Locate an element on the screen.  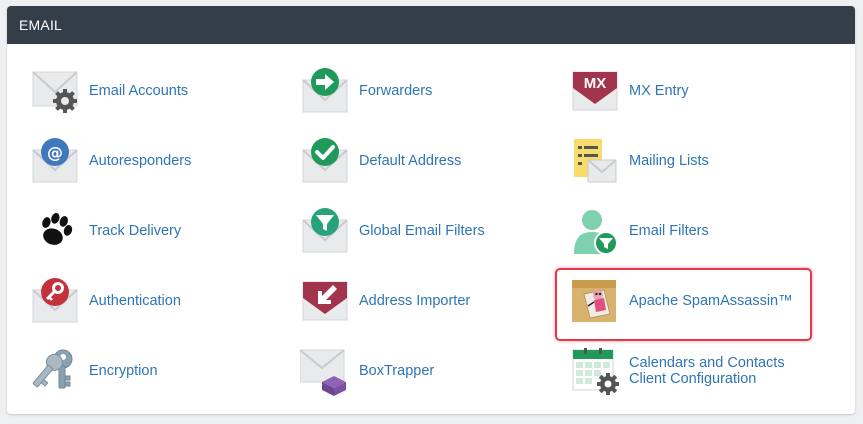
mx-entry-link: MX MX Entry is located at coordinates (697, 91).